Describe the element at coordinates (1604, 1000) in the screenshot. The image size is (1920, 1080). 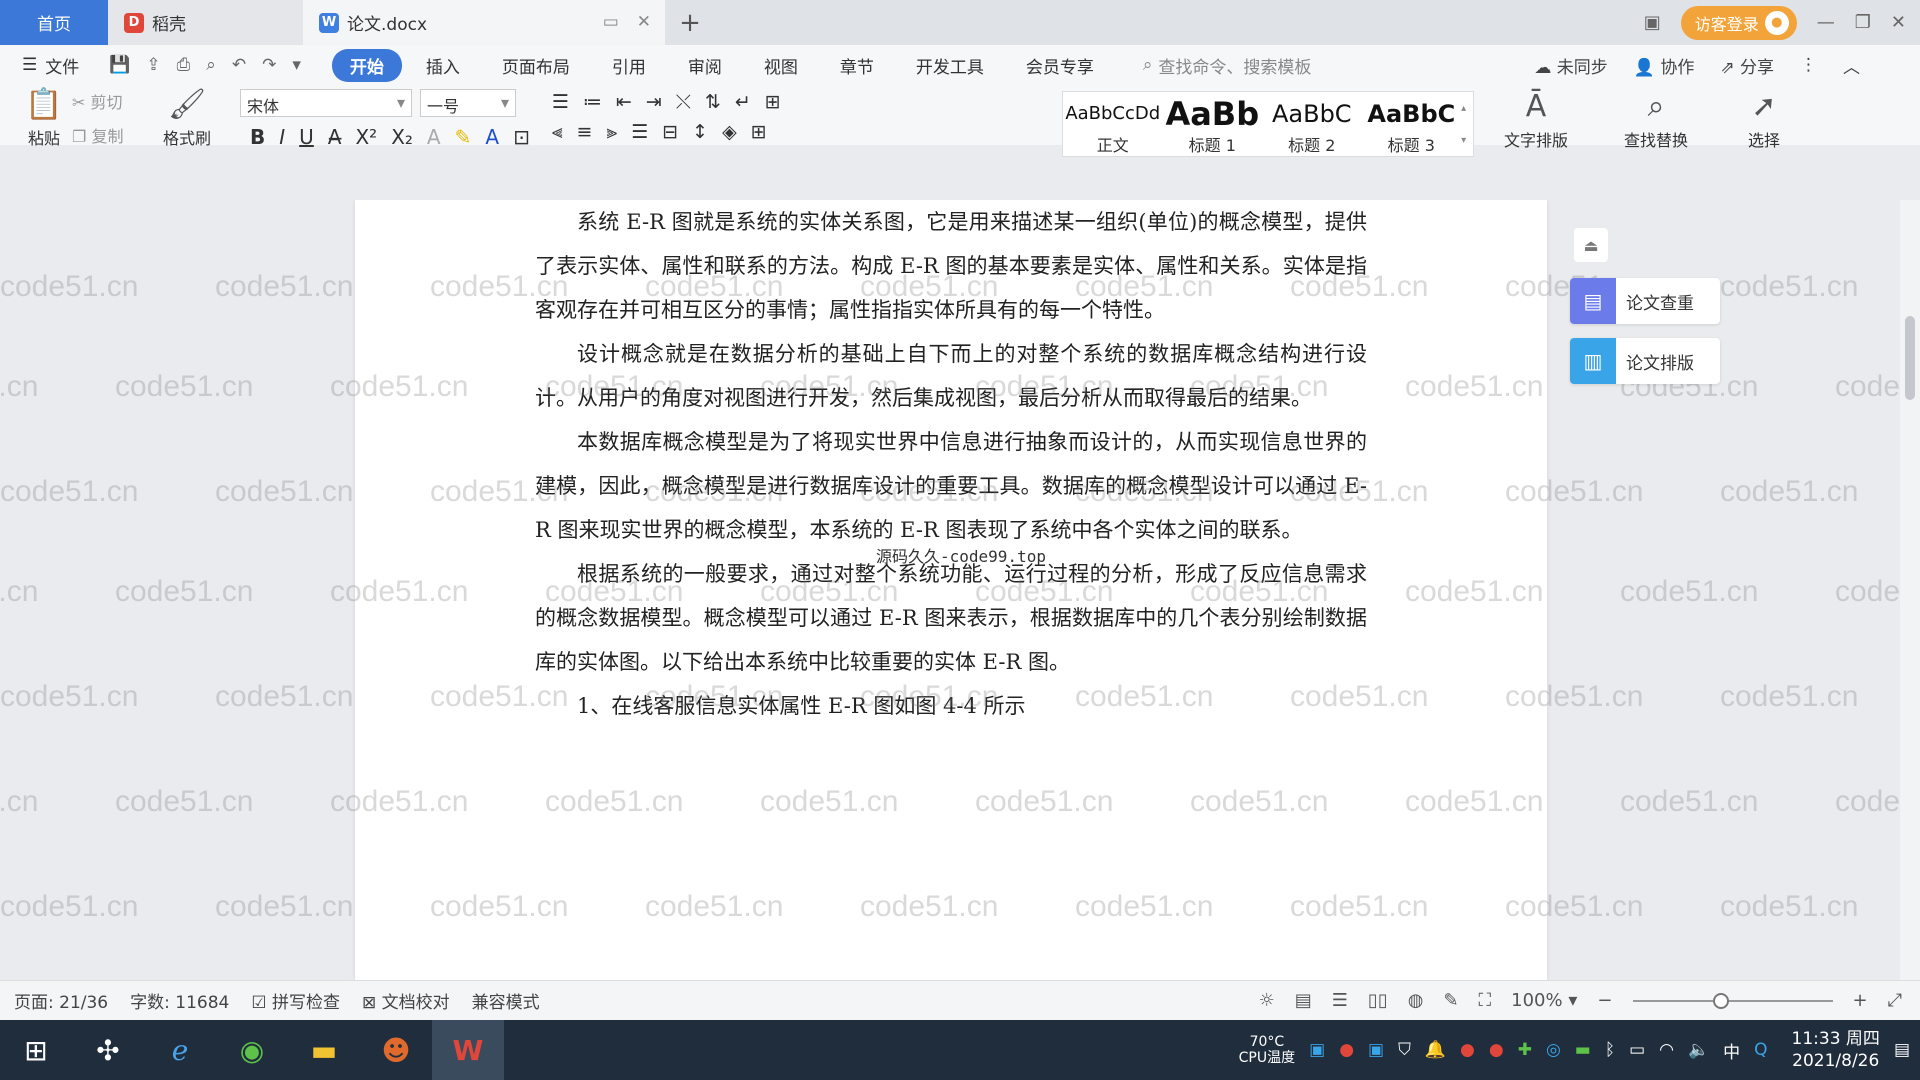
I see `zoom-out-icon: −` at that location.